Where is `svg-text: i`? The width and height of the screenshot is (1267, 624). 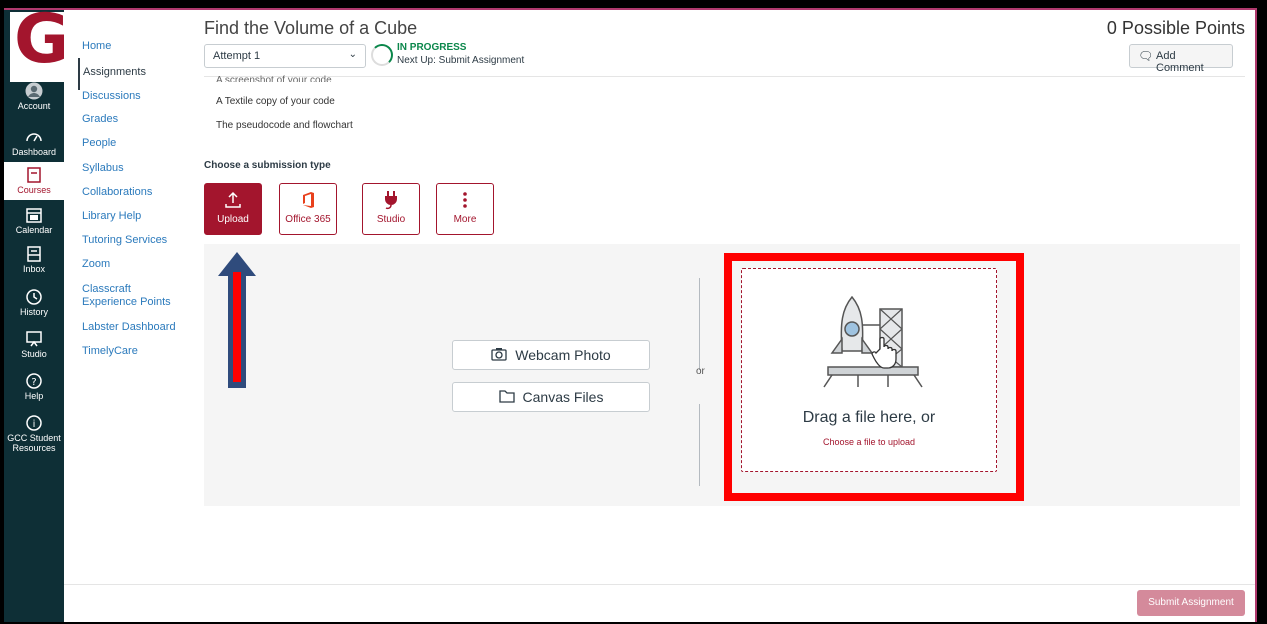
svg-text: i is located at coordinates (34, 424).